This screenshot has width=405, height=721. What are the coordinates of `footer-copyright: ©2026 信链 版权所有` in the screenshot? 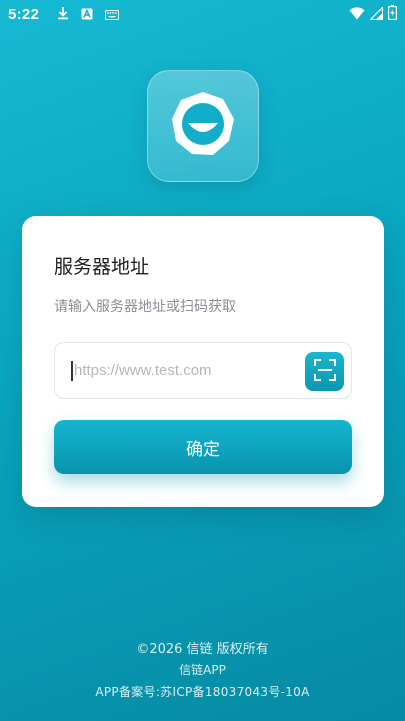 It's located at (202, 649).